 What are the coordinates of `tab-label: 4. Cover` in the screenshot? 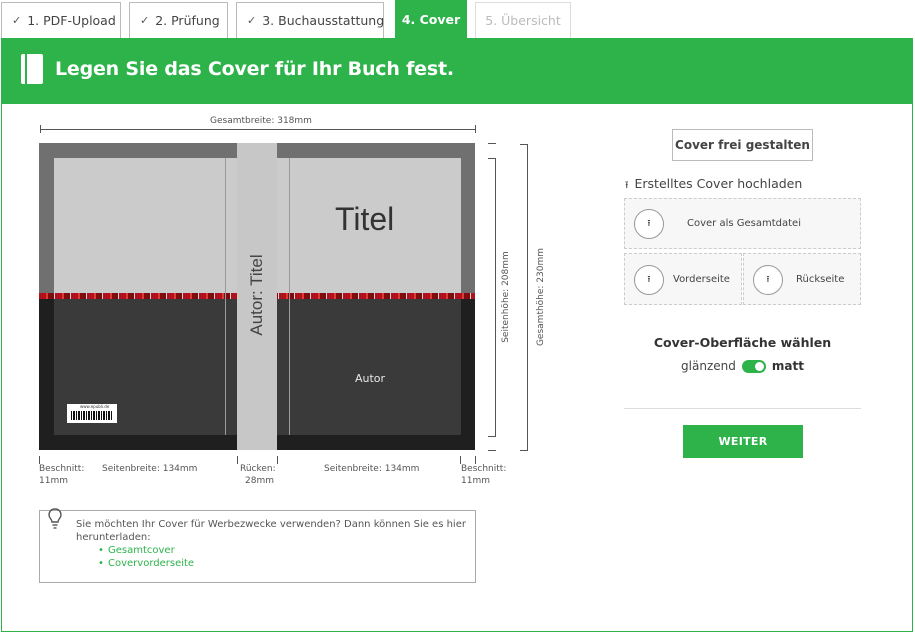 It's located at (431, 19).